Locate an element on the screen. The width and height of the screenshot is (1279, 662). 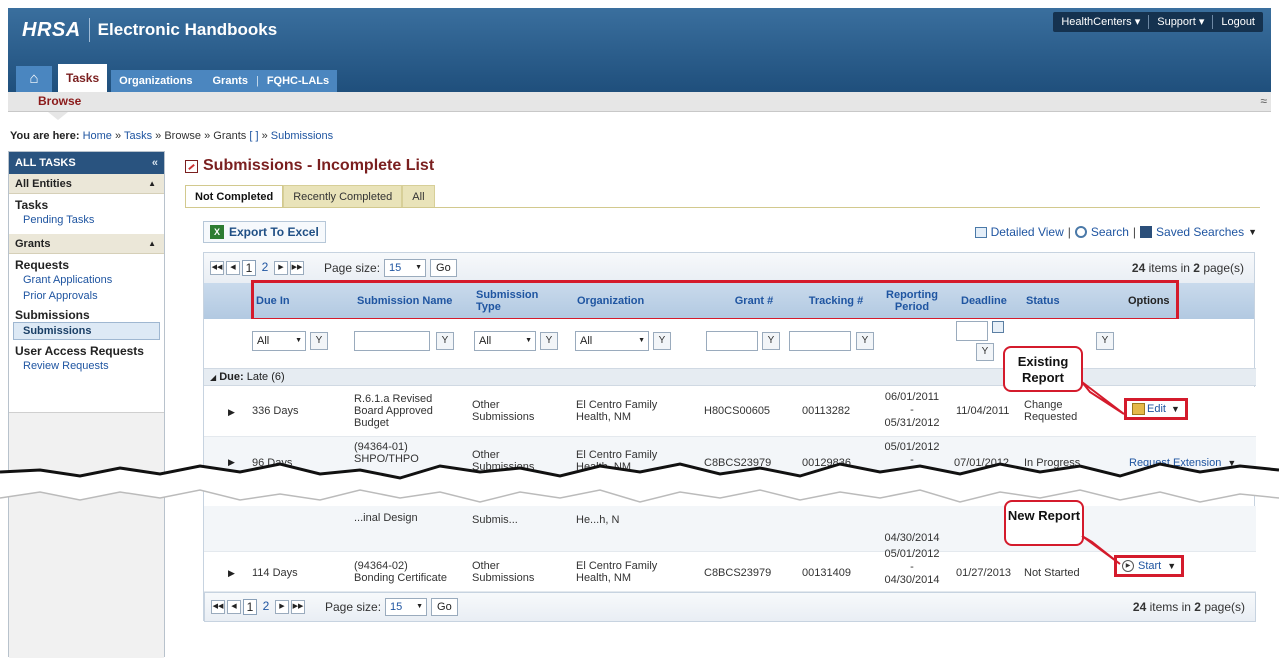
period-start: 06/01/2011 is located at coordinates (912, 397).